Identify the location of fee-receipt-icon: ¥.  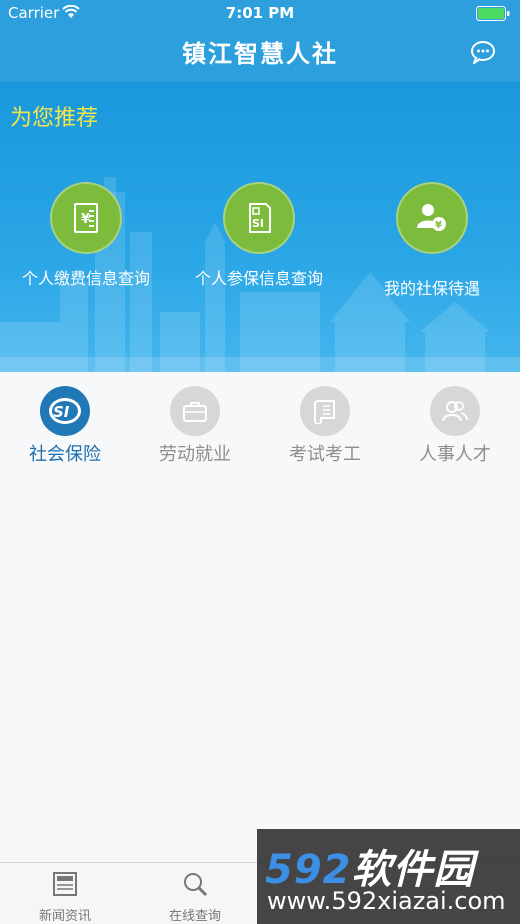
(86, 218).